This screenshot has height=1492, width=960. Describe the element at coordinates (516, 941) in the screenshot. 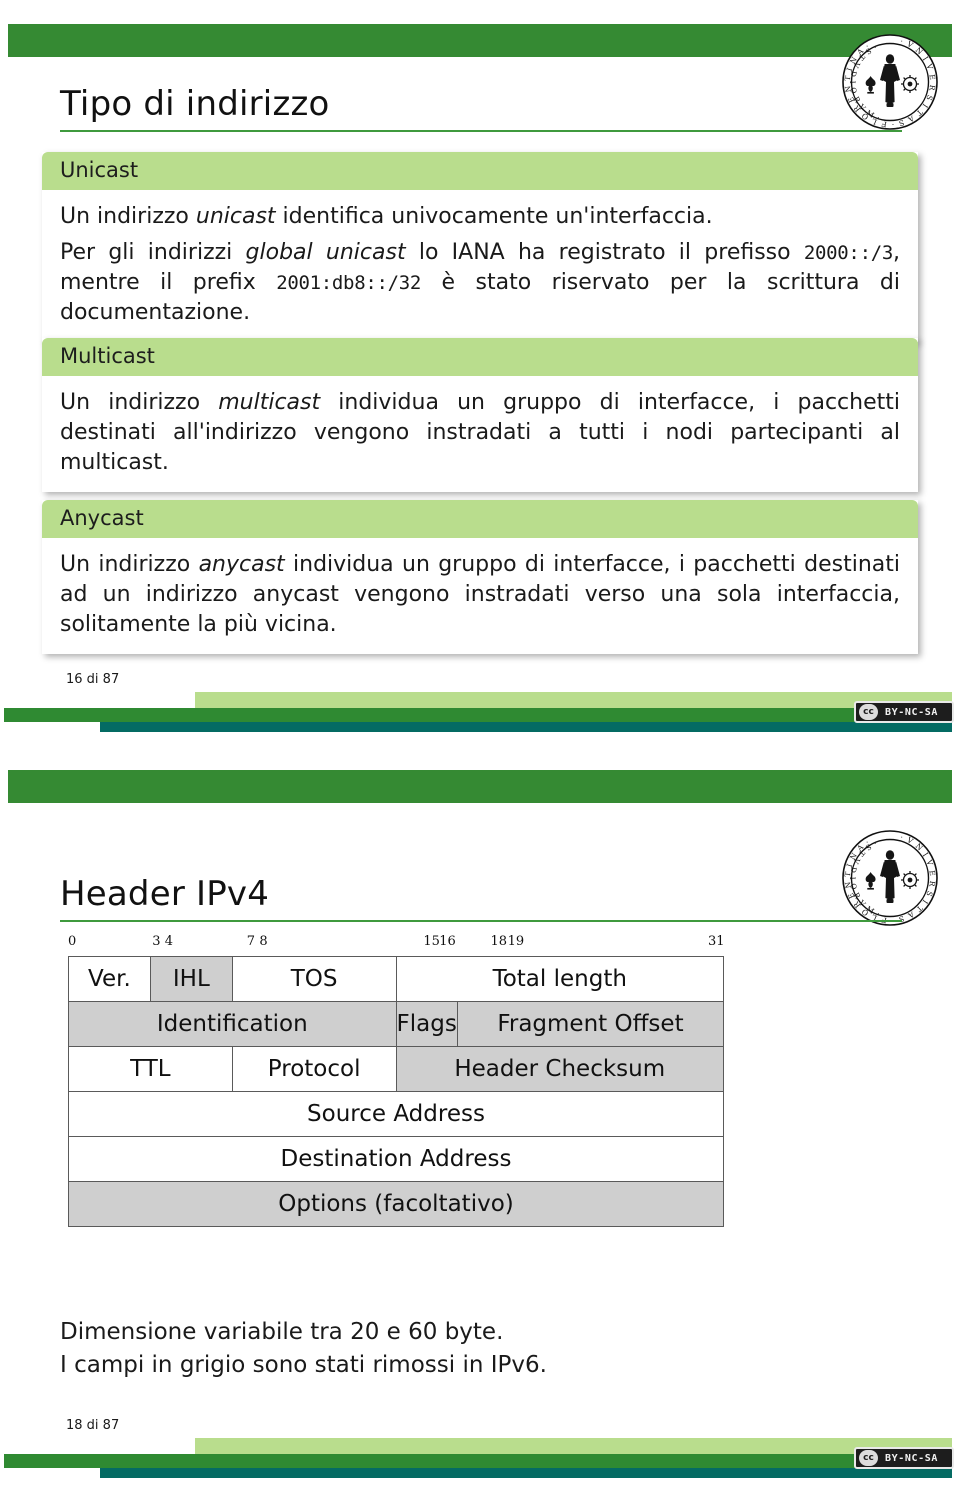

I see `bit-tick-19: 19` at that location.